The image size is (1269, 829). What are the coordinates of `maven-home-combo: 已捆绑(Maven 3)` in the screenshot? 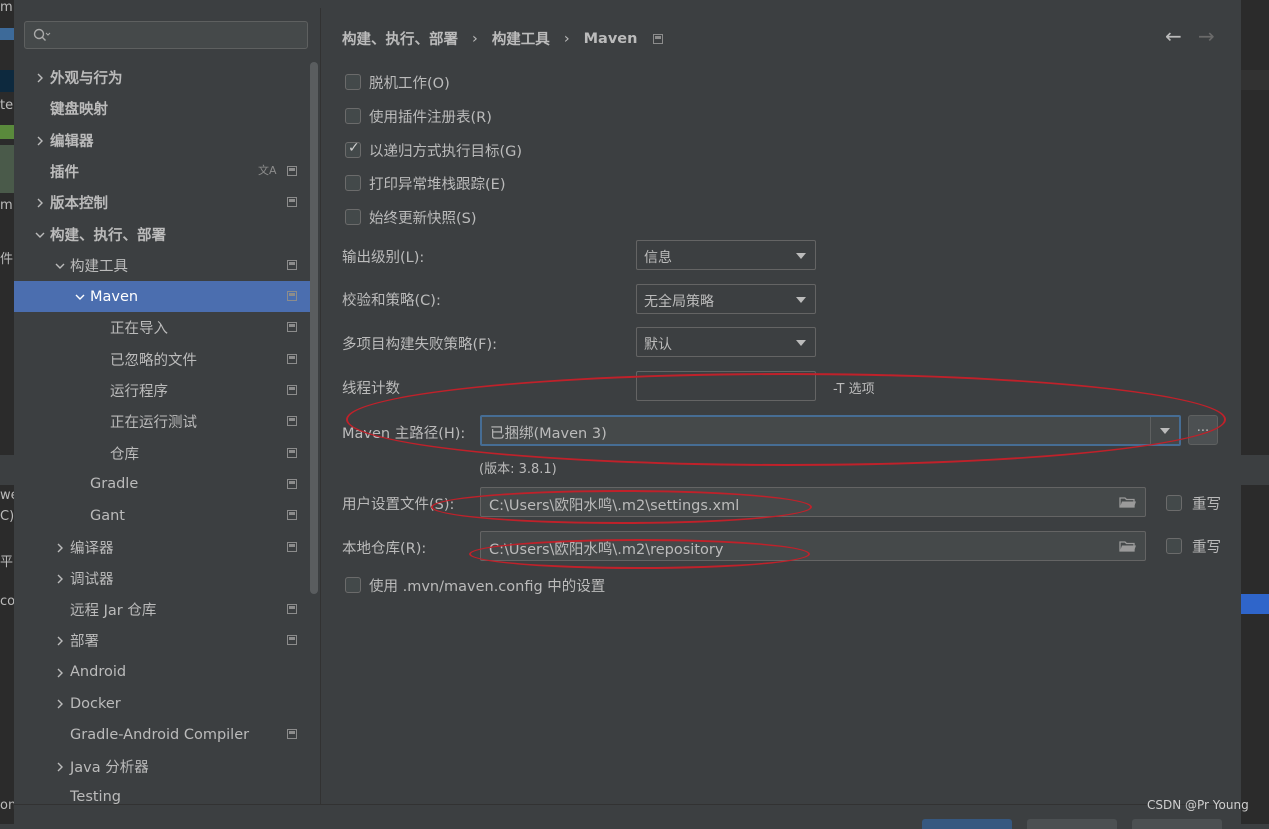 It's located at (830, 430).